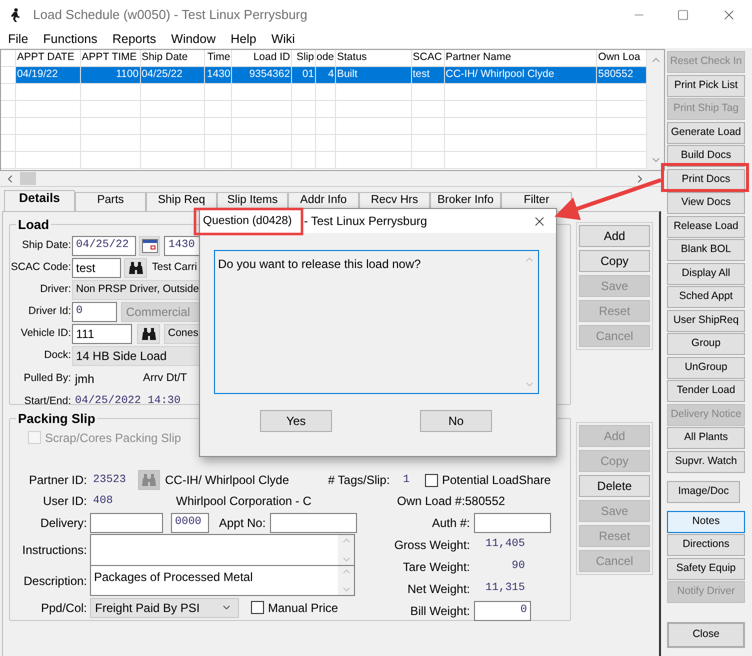 This screenshot has height=656, width=752. I want to click on column-header: APPT DATE, so click(48, 58).